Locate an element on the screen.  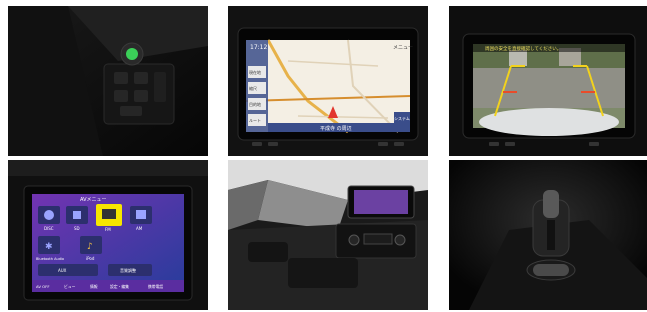
camera-warning-text: 周囲の安全を直接確認してください。 is located at coordinates (523, 48).